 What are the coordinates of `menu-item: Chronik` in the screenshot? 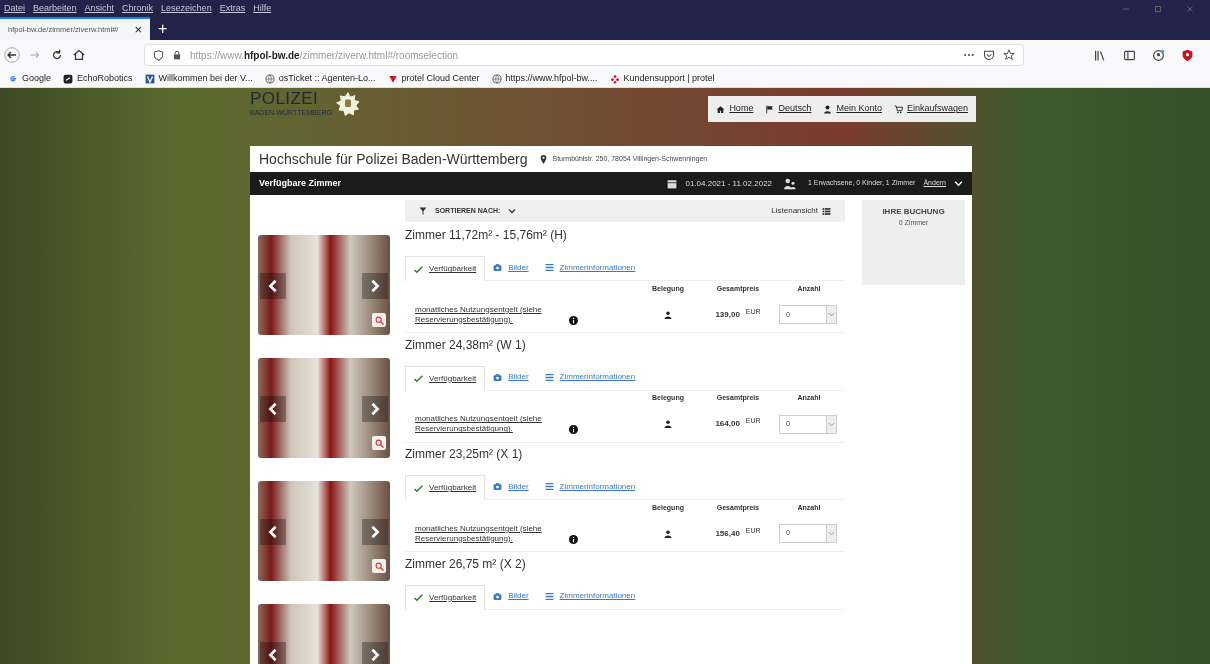 It's located at (138, 8).